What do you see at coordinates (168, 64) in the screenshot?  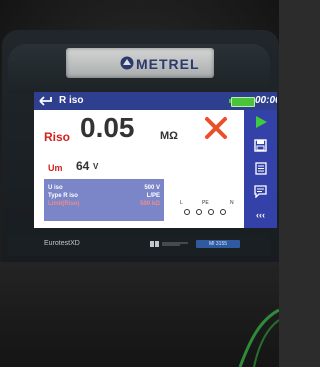 I see `logo-text: METREL` at bounding box center [168, 64].